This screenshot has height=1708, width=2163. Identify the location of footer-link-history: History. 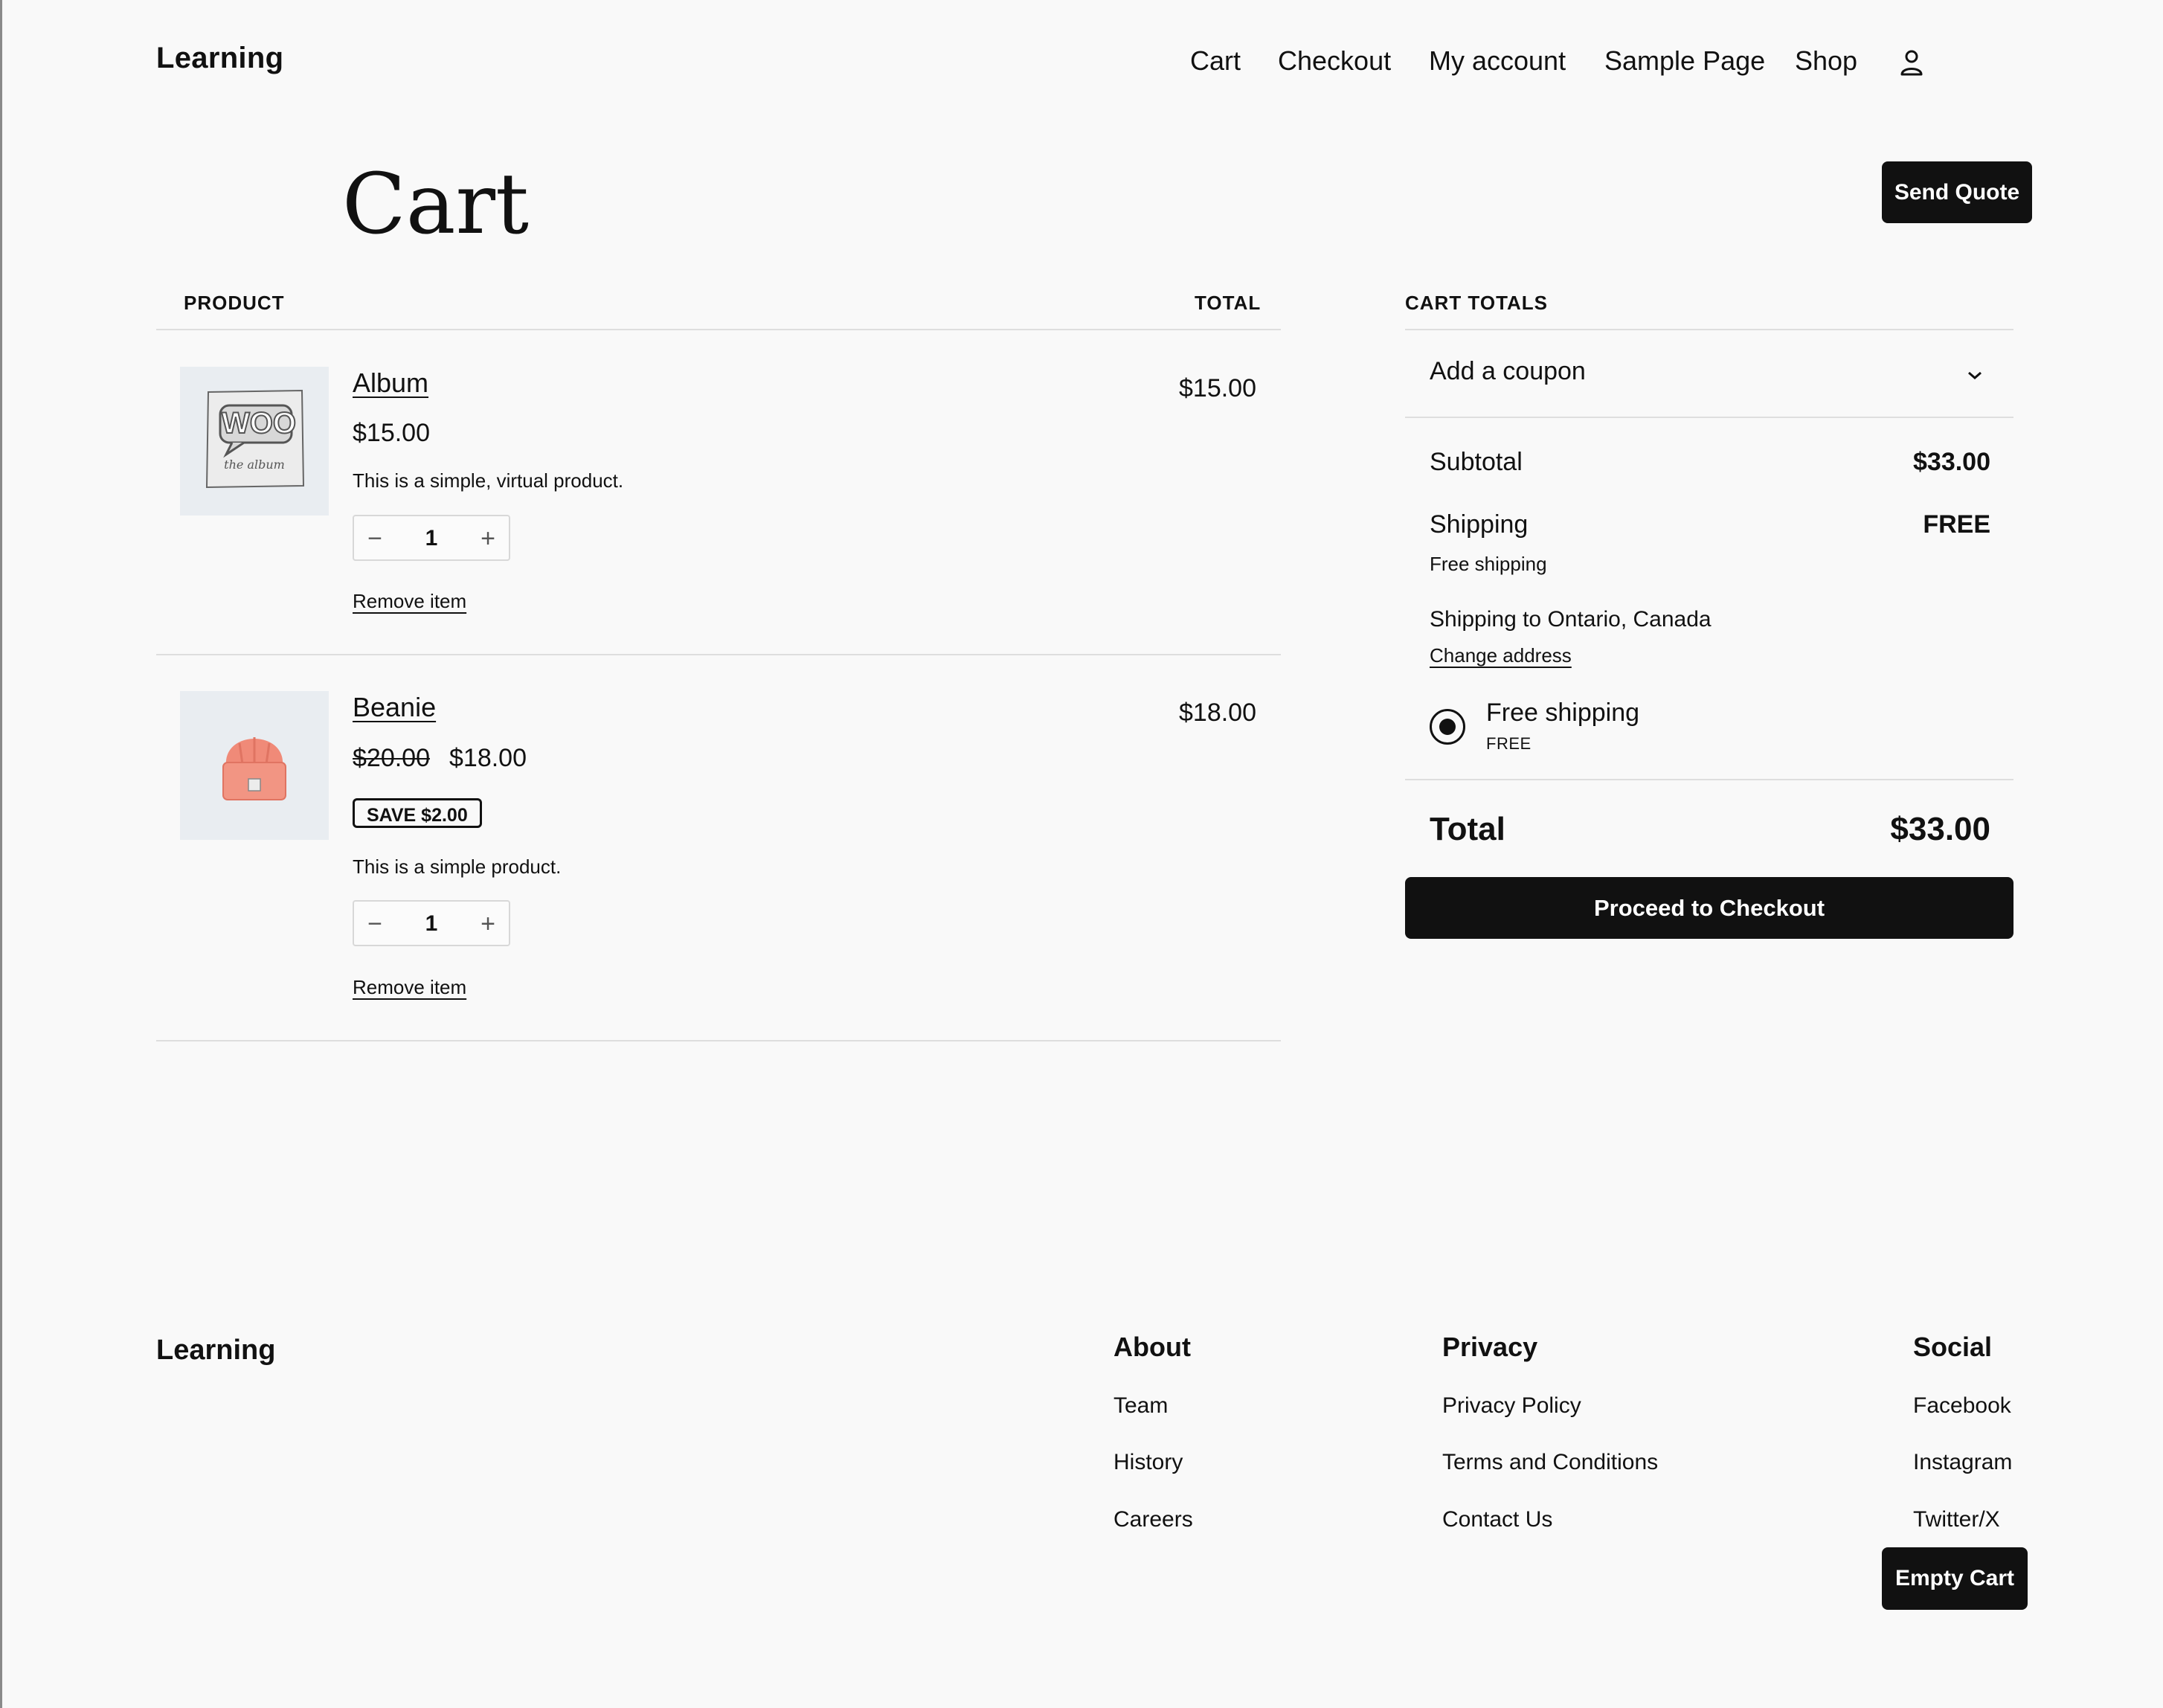
(1148, 1462).